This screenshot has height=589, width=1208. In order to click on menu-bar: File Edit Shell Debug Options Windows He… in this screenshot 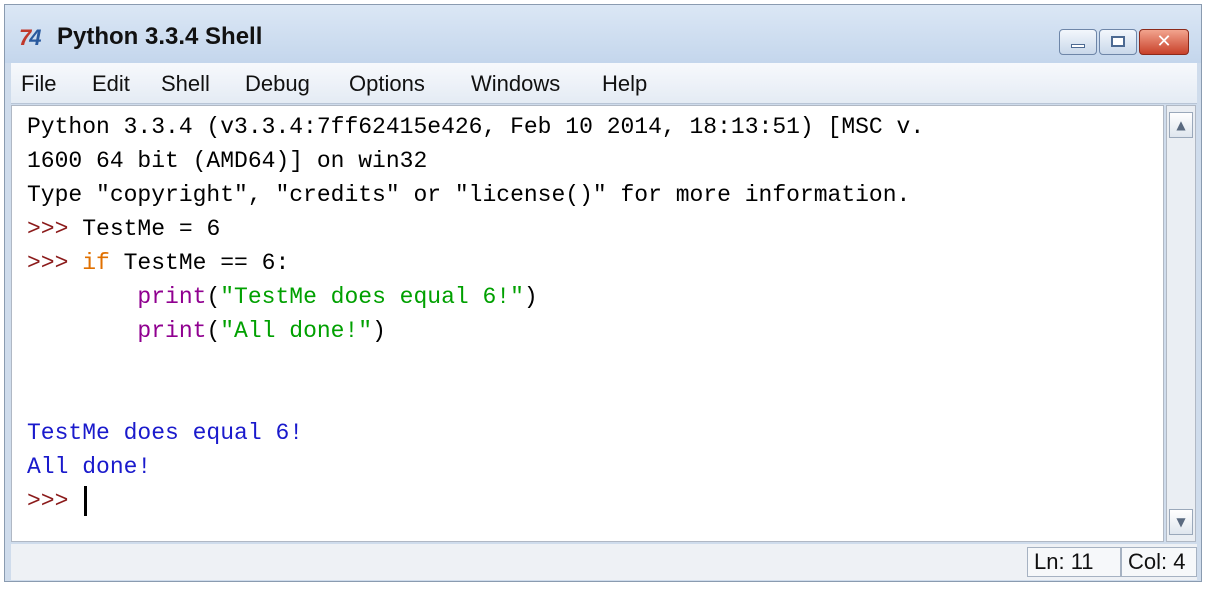, I will do `click(604, 83)`.